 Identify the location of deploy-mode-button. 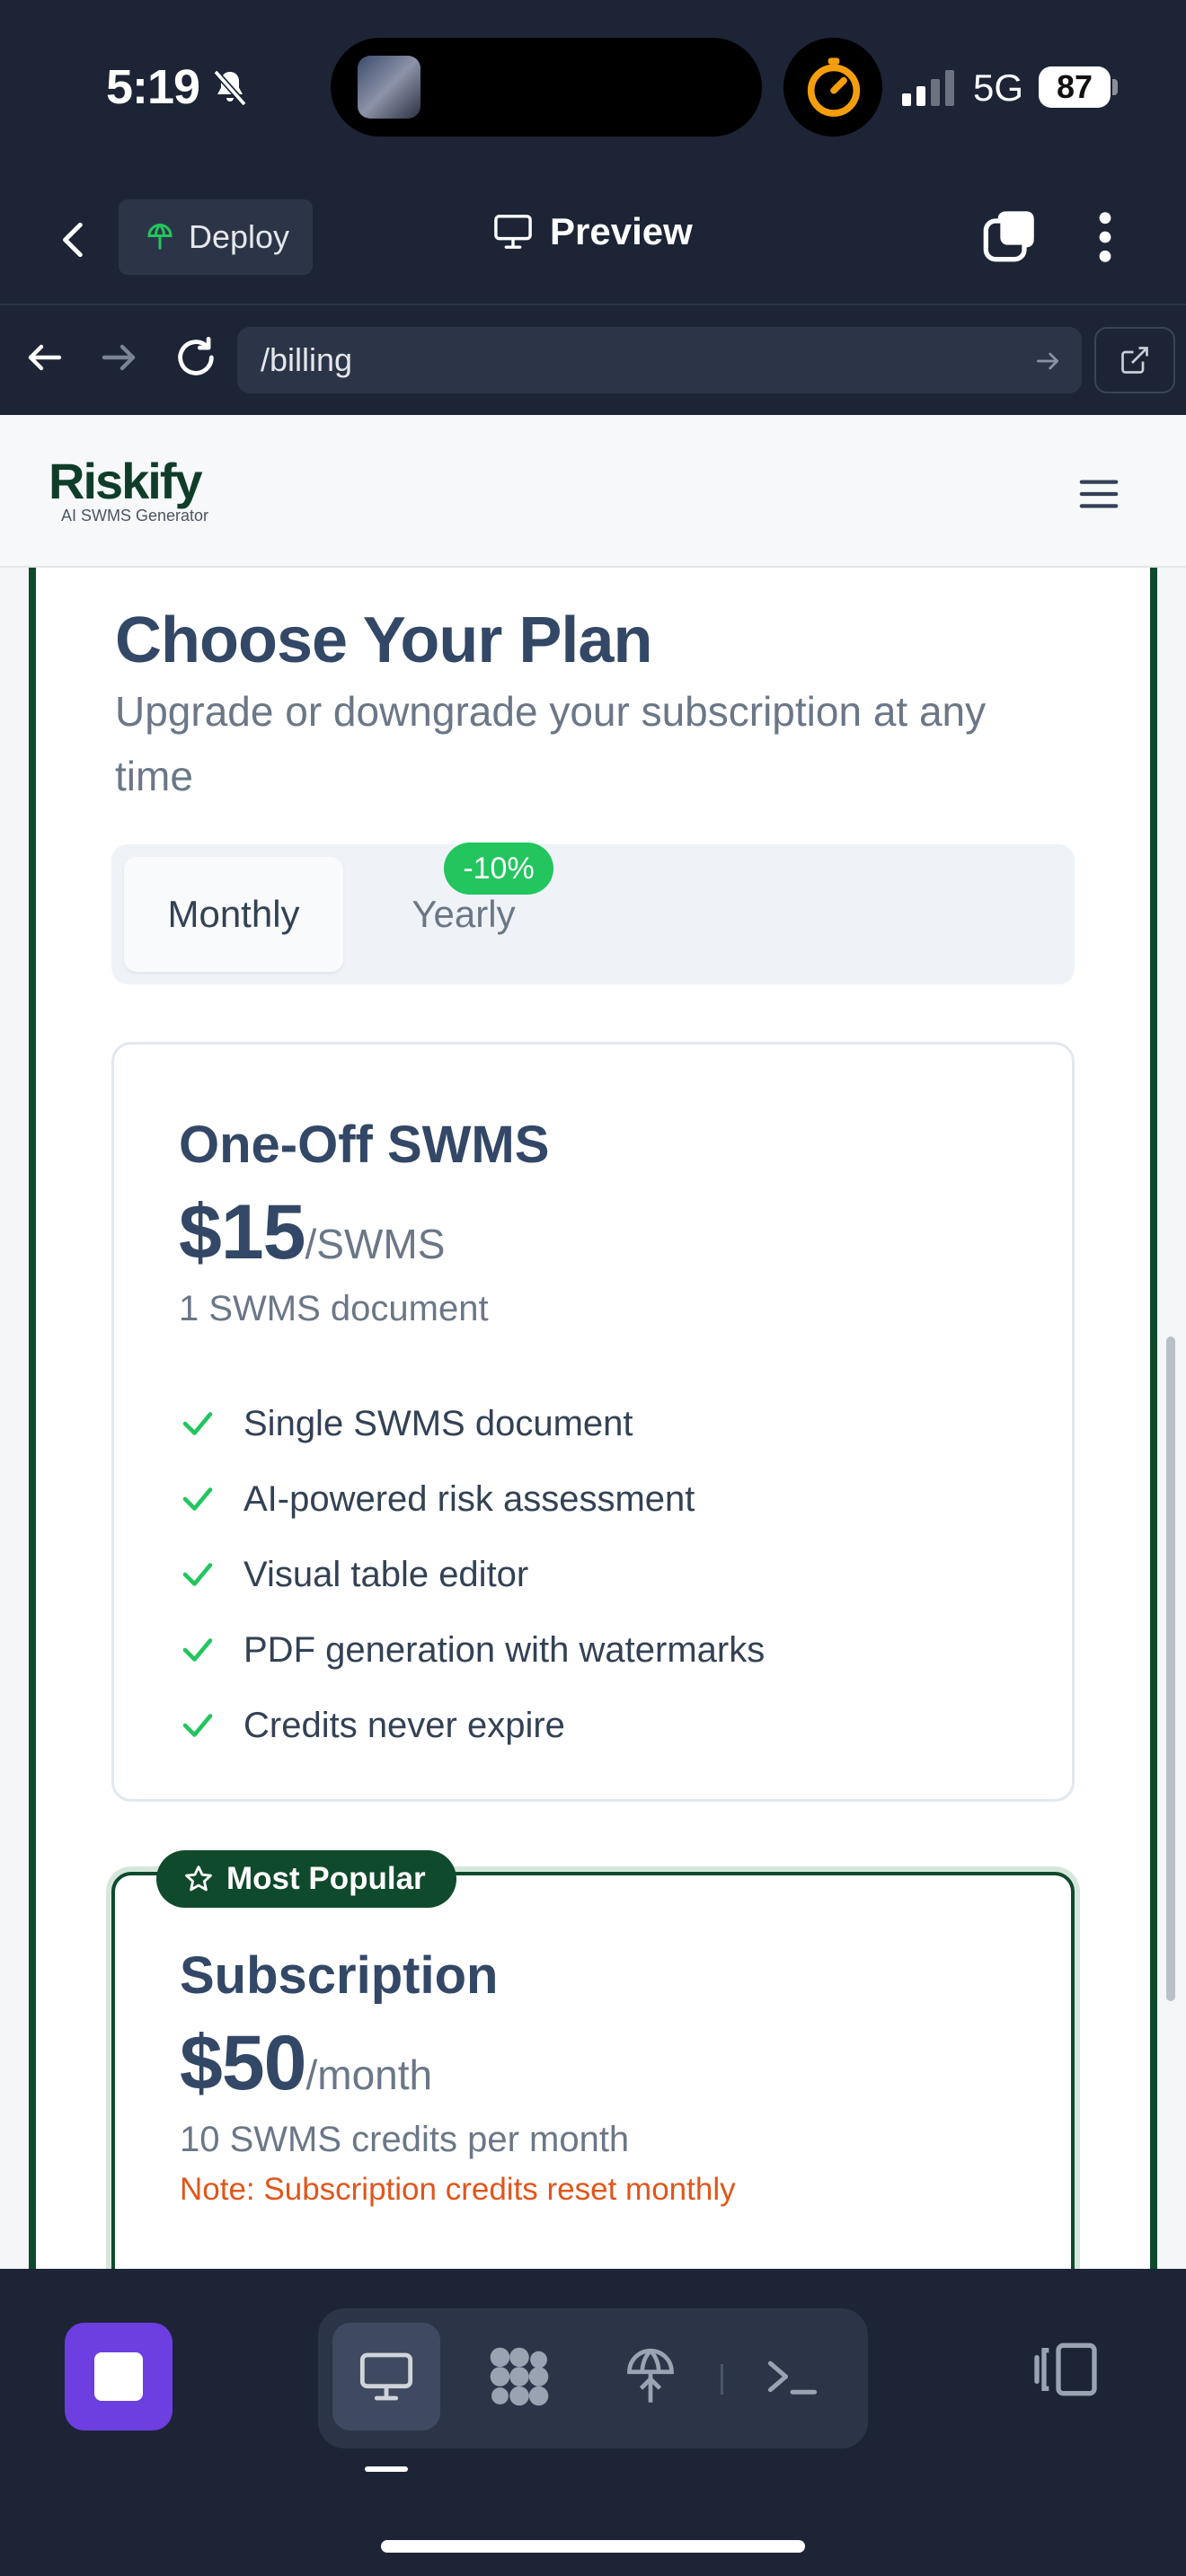
(650, 2376).